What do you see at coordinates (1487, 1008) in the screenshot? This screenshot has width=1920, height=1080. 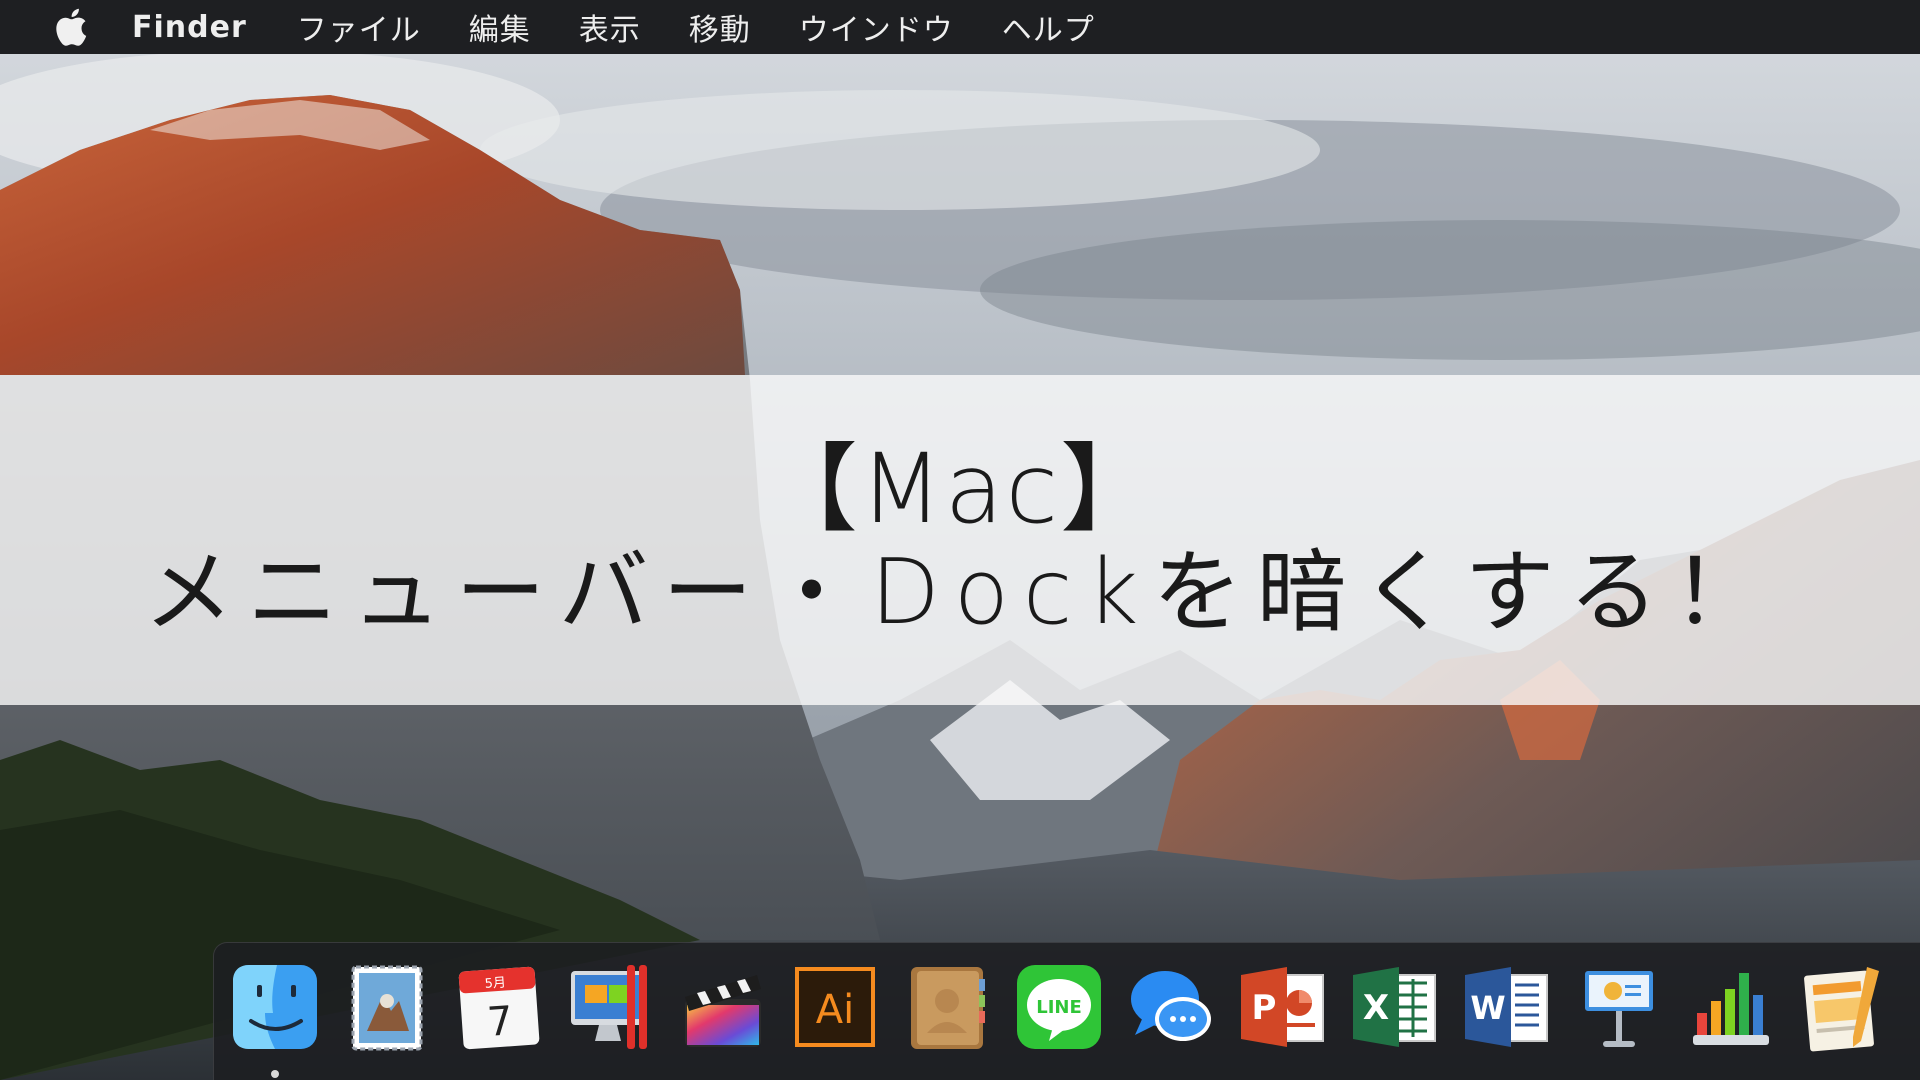 I see `word-label: W` at bounding box center [1487, 1008].